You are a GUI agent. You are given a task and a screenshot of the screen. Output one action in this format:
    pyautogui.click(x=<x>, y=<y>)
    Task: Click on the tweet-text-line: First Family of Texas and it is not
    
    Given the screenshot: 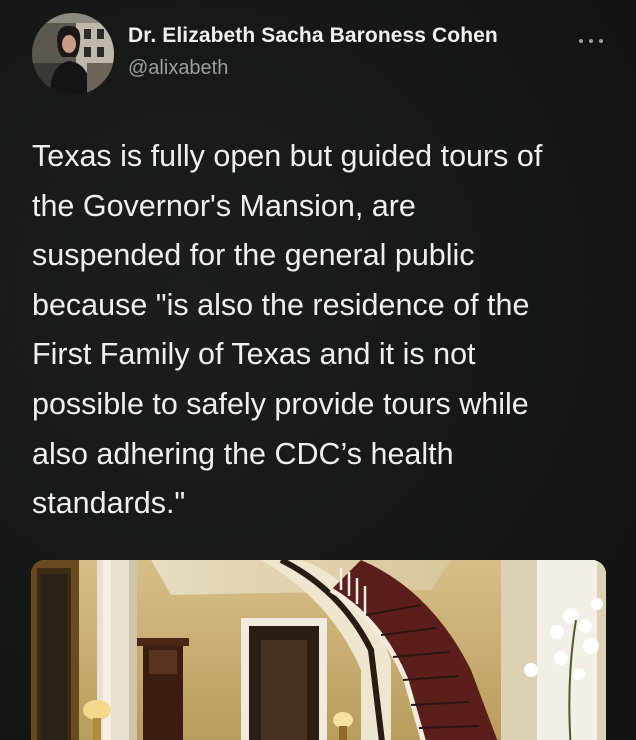 What is the action you would take?
    pyautogui.click(x=254, y=354)
    